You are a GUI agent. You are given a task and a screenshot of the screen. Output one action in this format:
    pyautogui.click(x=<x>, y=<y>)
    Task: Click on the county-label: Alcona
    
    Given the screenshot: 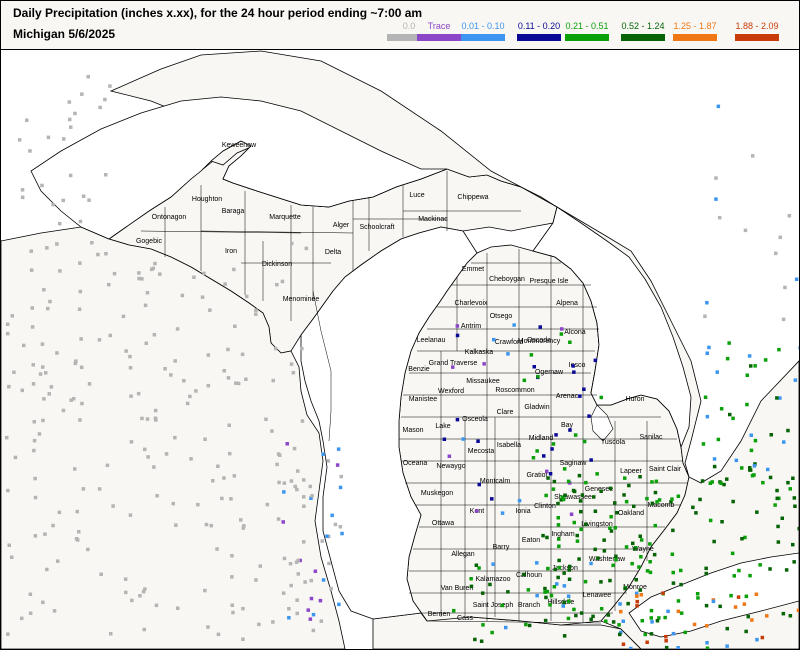 What is the action you would take?
    pyautogui.click(x=575, y=332)
    